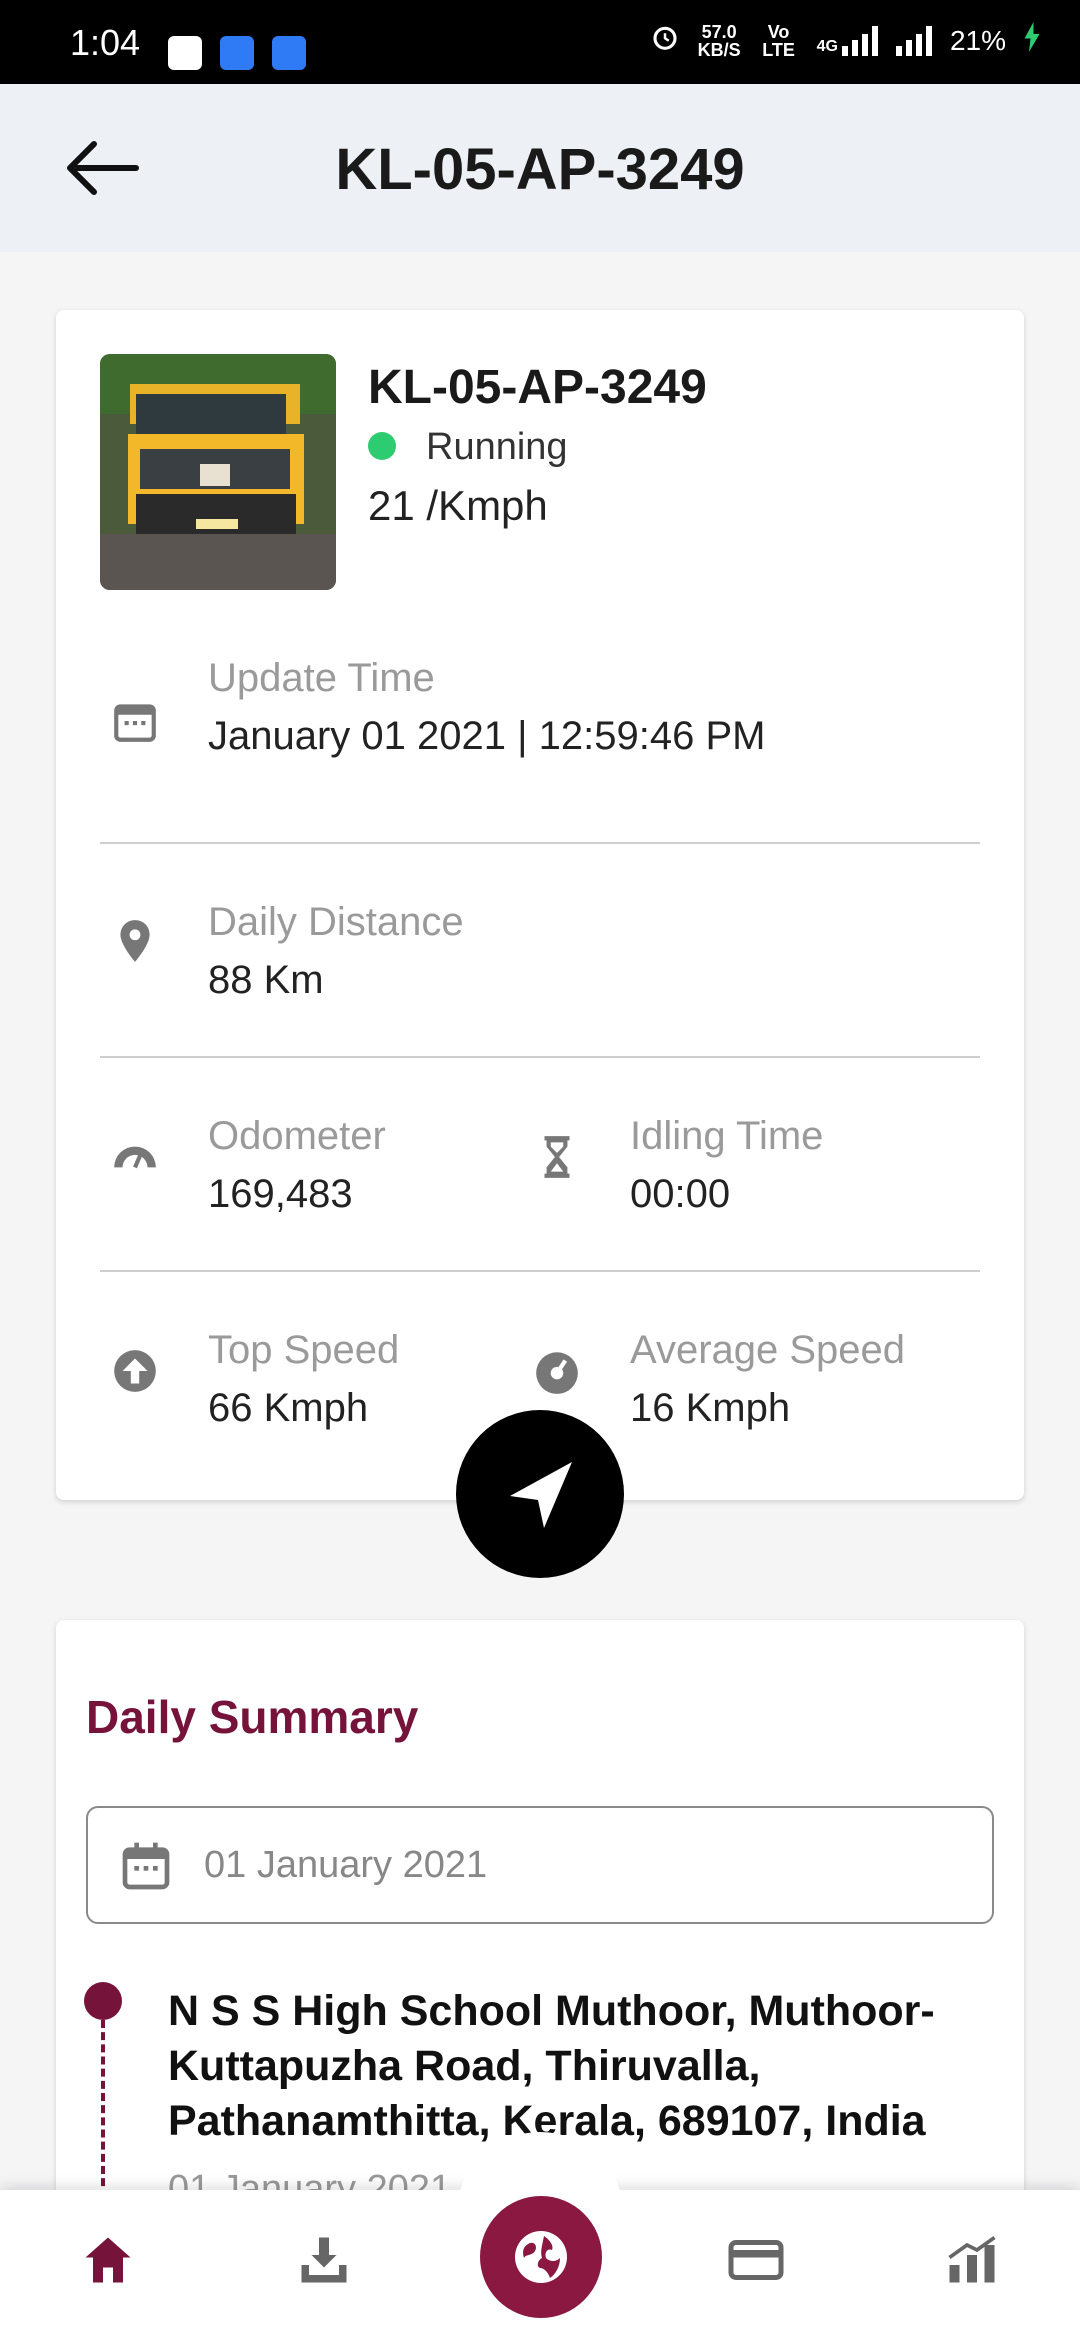  I want to click on nav-payments, so click(756, 2260).